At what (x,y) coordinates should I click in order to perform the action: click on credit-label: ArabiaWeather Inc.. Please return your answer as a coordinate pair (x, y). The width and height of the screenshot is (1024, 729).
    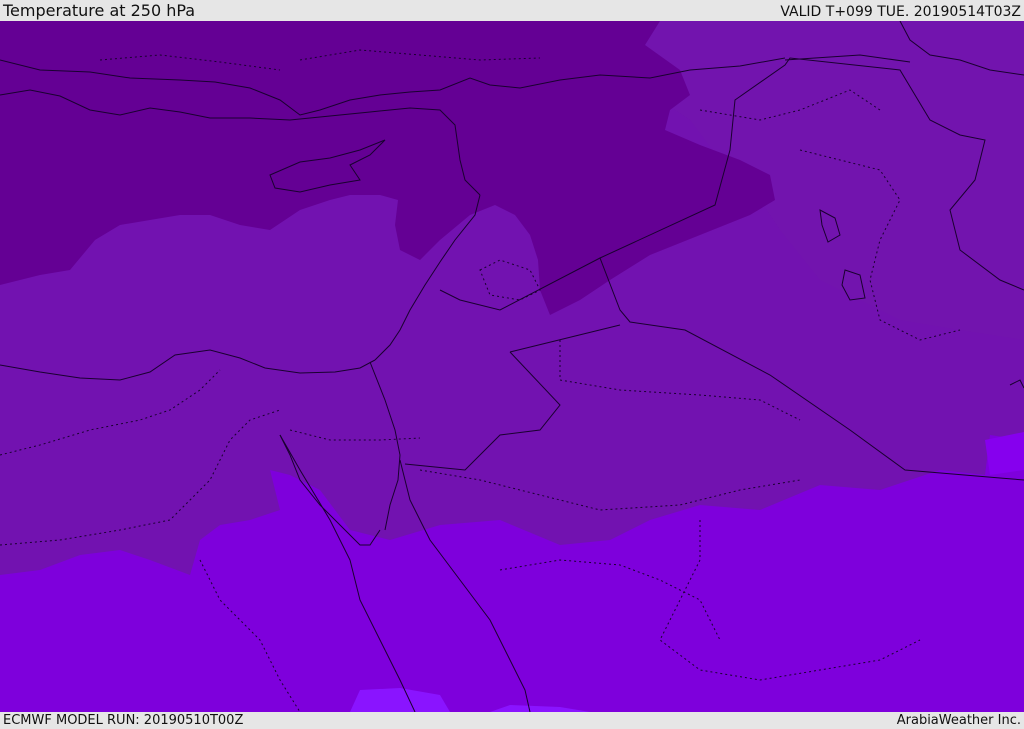
    Looking at the image, I should click on (958, 720).